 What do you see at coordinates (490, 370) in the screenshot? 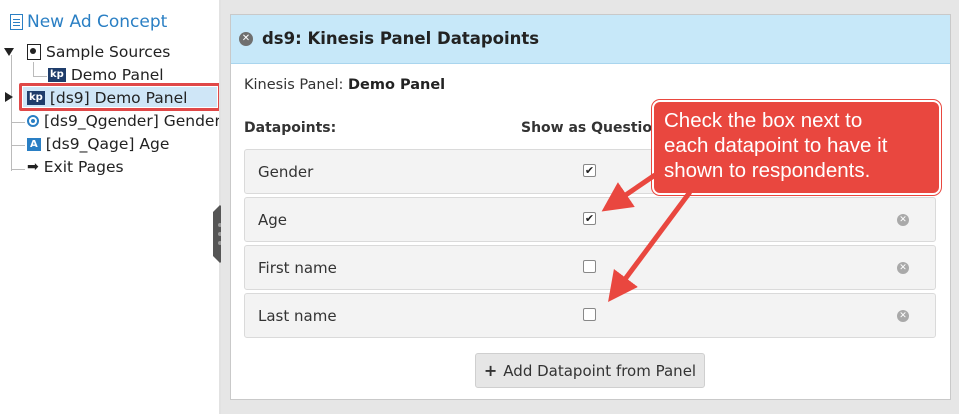
I see `plus-icon: +` at bounding box center [490, 370].